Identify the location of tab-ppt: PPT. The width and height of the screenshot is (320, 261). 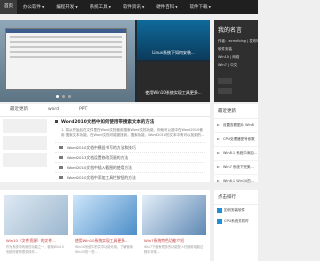
(83, 110).